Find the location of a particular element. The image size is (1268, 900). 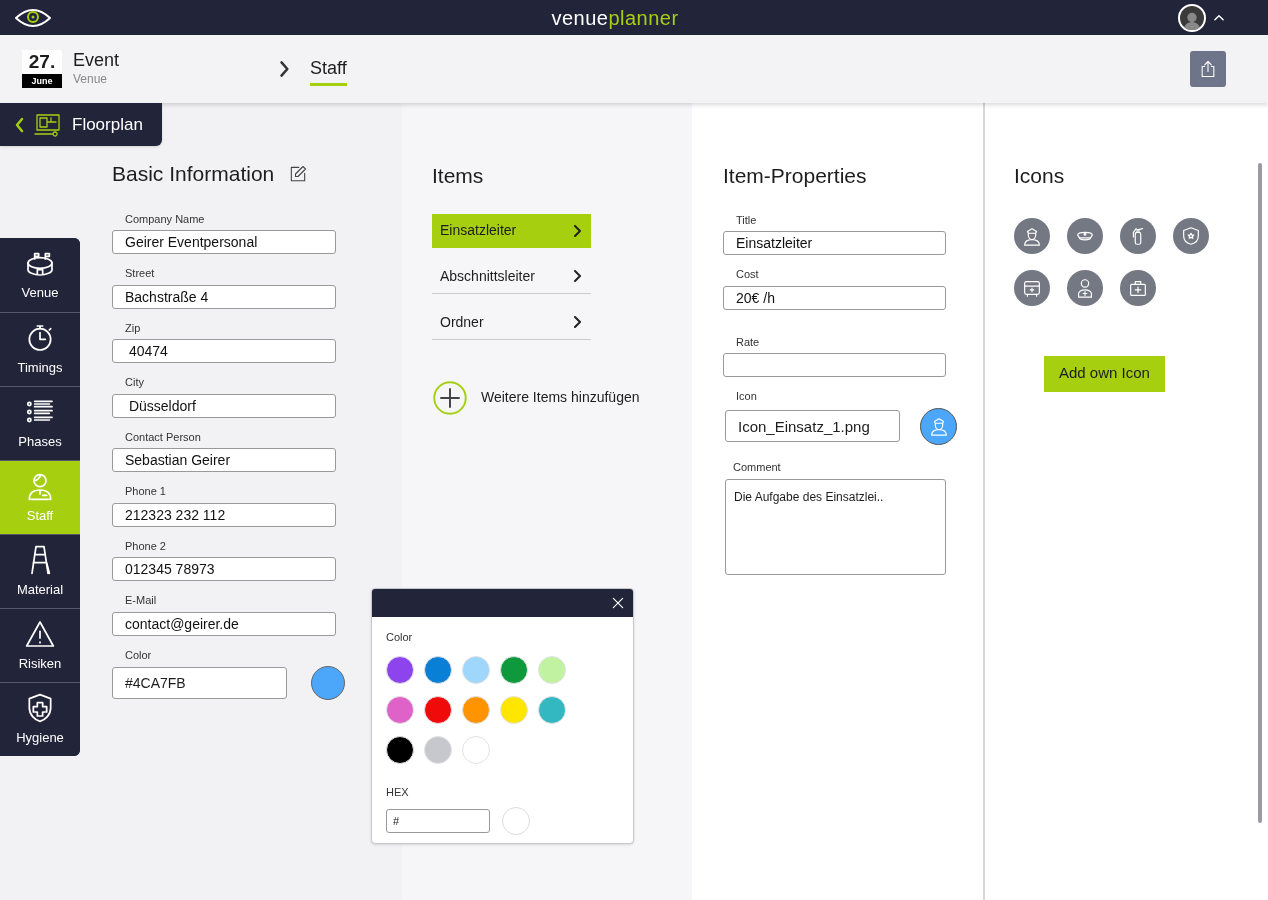

section-title: Item-Properties is located at coordinates (795, 176).